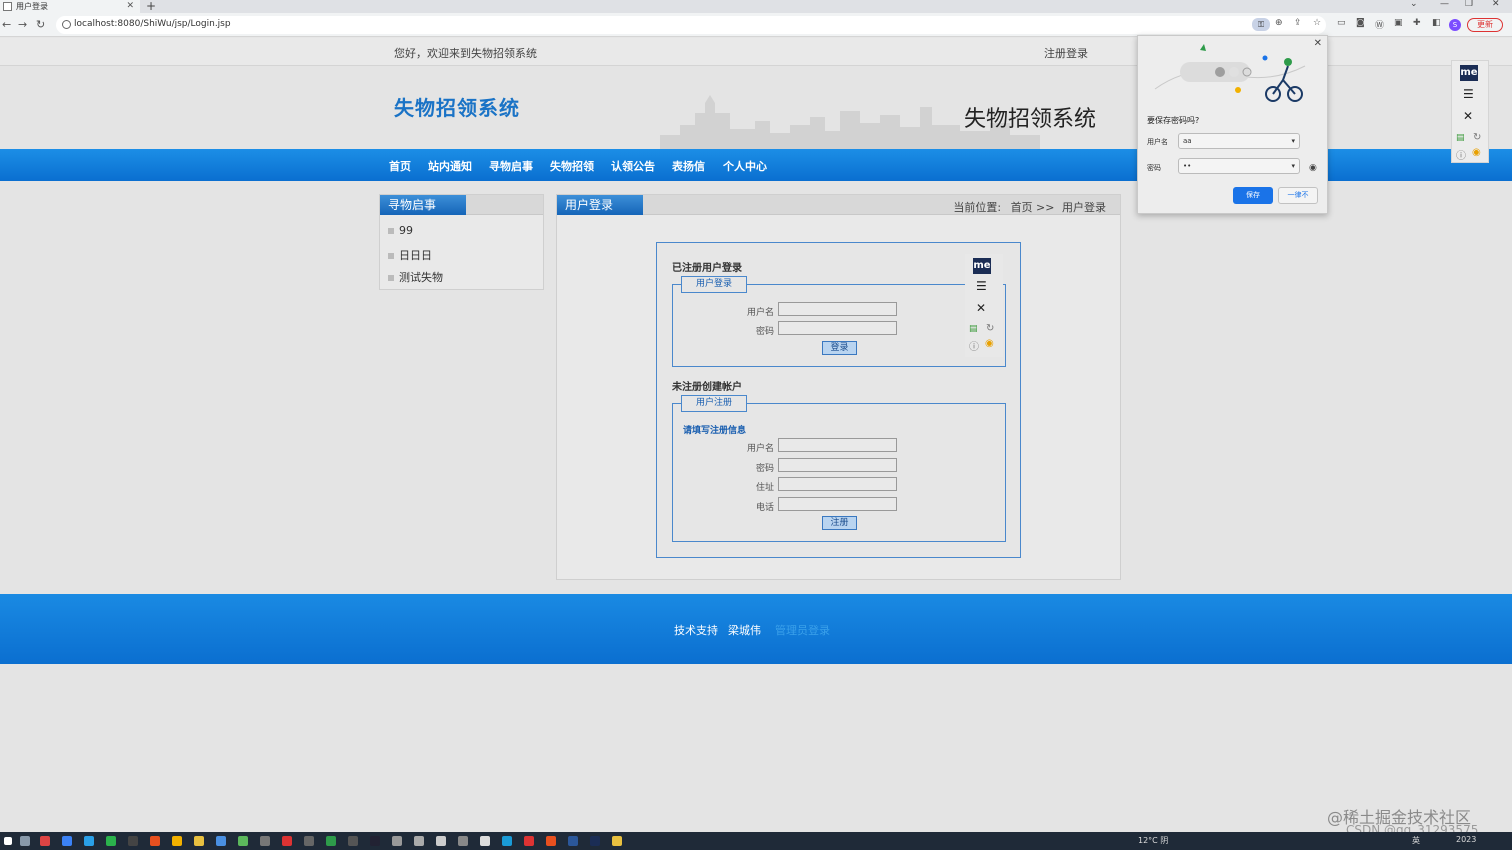  What do you see at coordinates (837, 465) in the screenshot?
I see `reg-password-input` at bounding box center [837, 465].